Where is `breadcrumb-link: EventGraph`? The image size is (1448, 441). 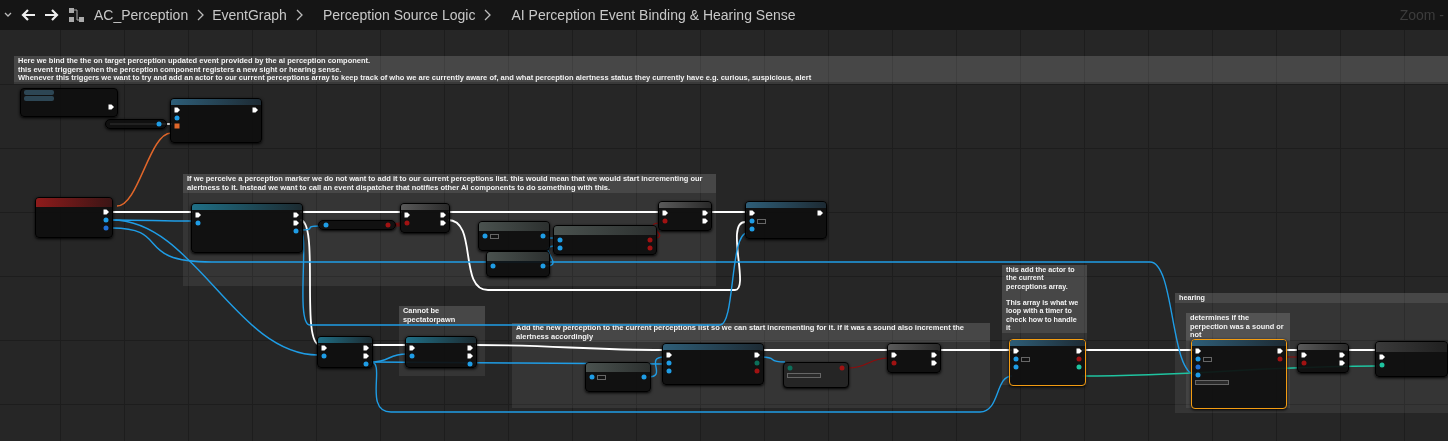
breadcrumb-link: EventGraph is located at coordinates (249, 15).